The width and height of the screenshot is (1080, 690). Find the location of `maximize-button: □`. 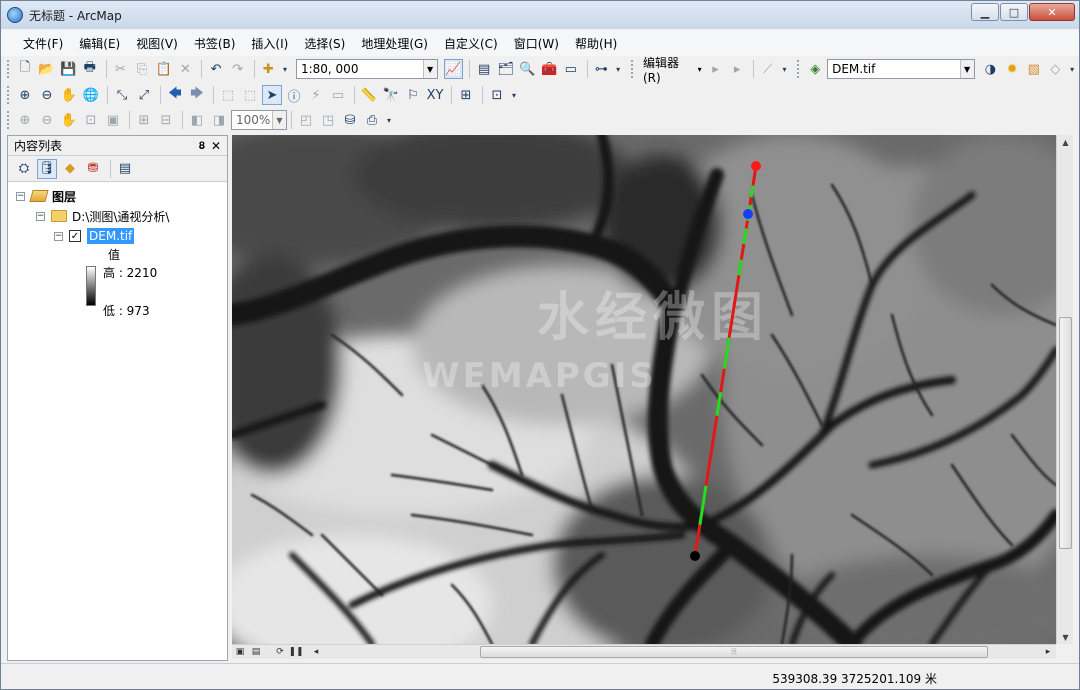

maximize-button: □ is located at coordinates (1014, 12).